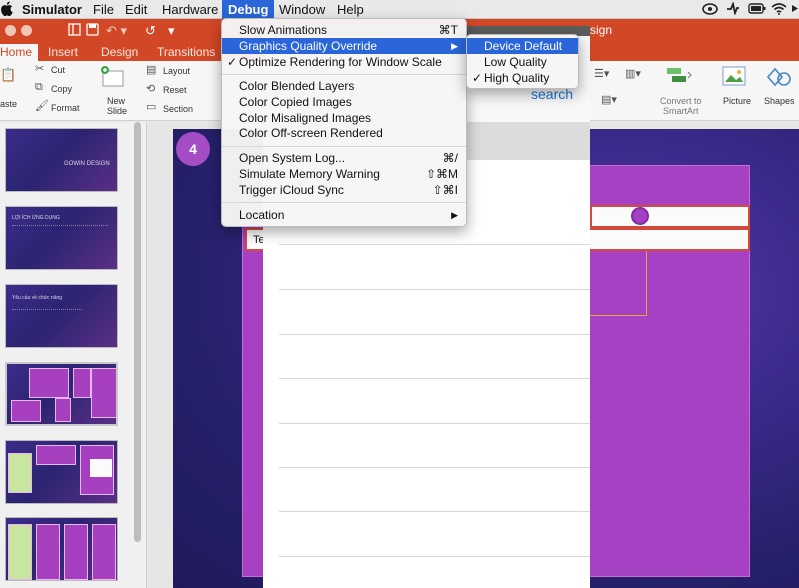 This screenshot has width=799, height=588. What do you see at coordinates (61, 89) in the screenshot?
I see `copy-button: Copy` at bounding box center [61, 89].